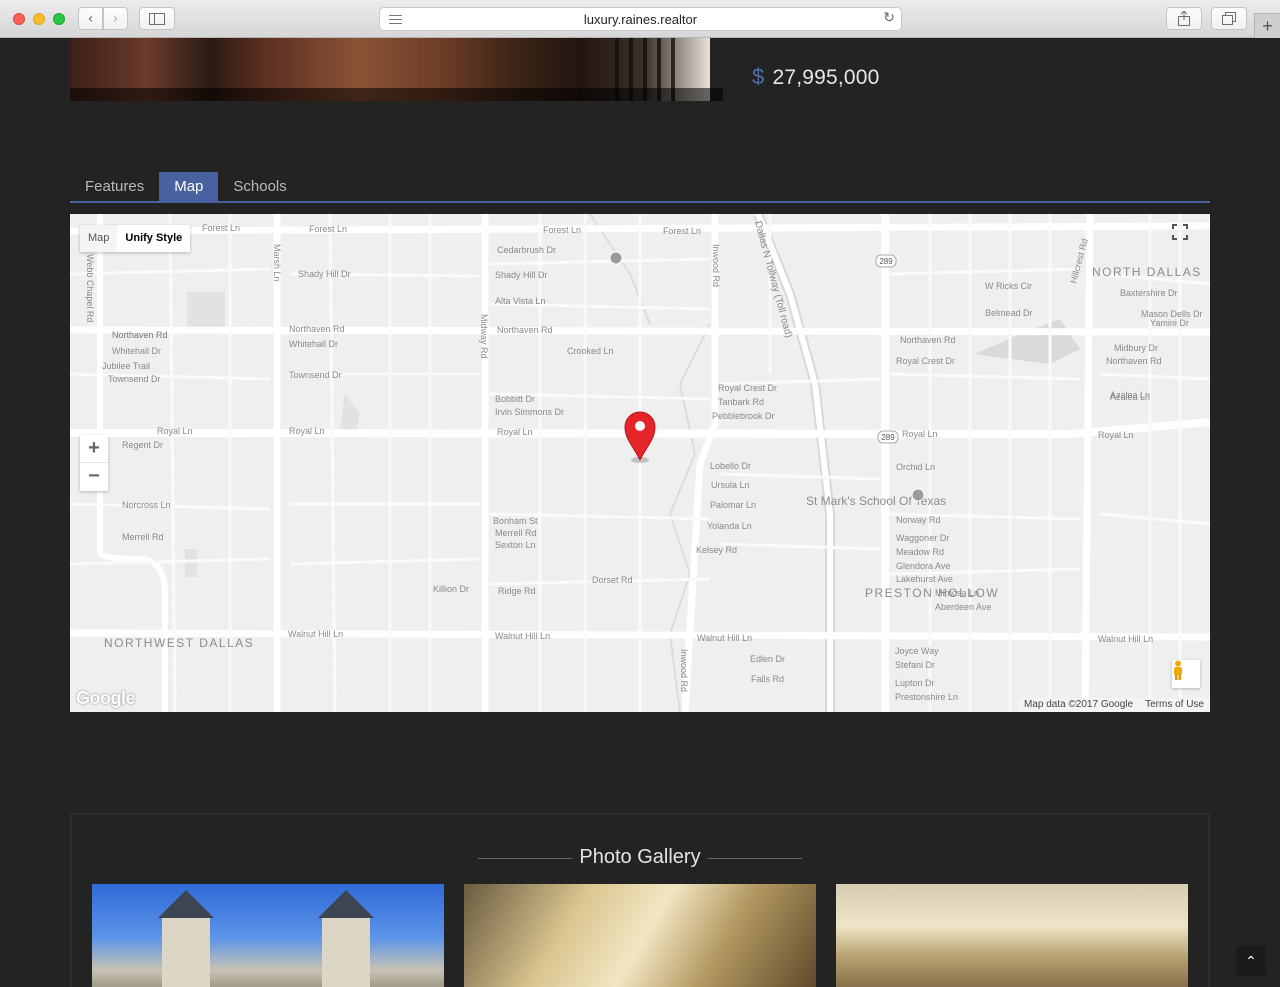 The height and width of the screenshot is (987, 1280). What do you see at coordinates (758, 76) in the screenshot?
I see `currency-symbol: $` at bounding box center [758, 76].